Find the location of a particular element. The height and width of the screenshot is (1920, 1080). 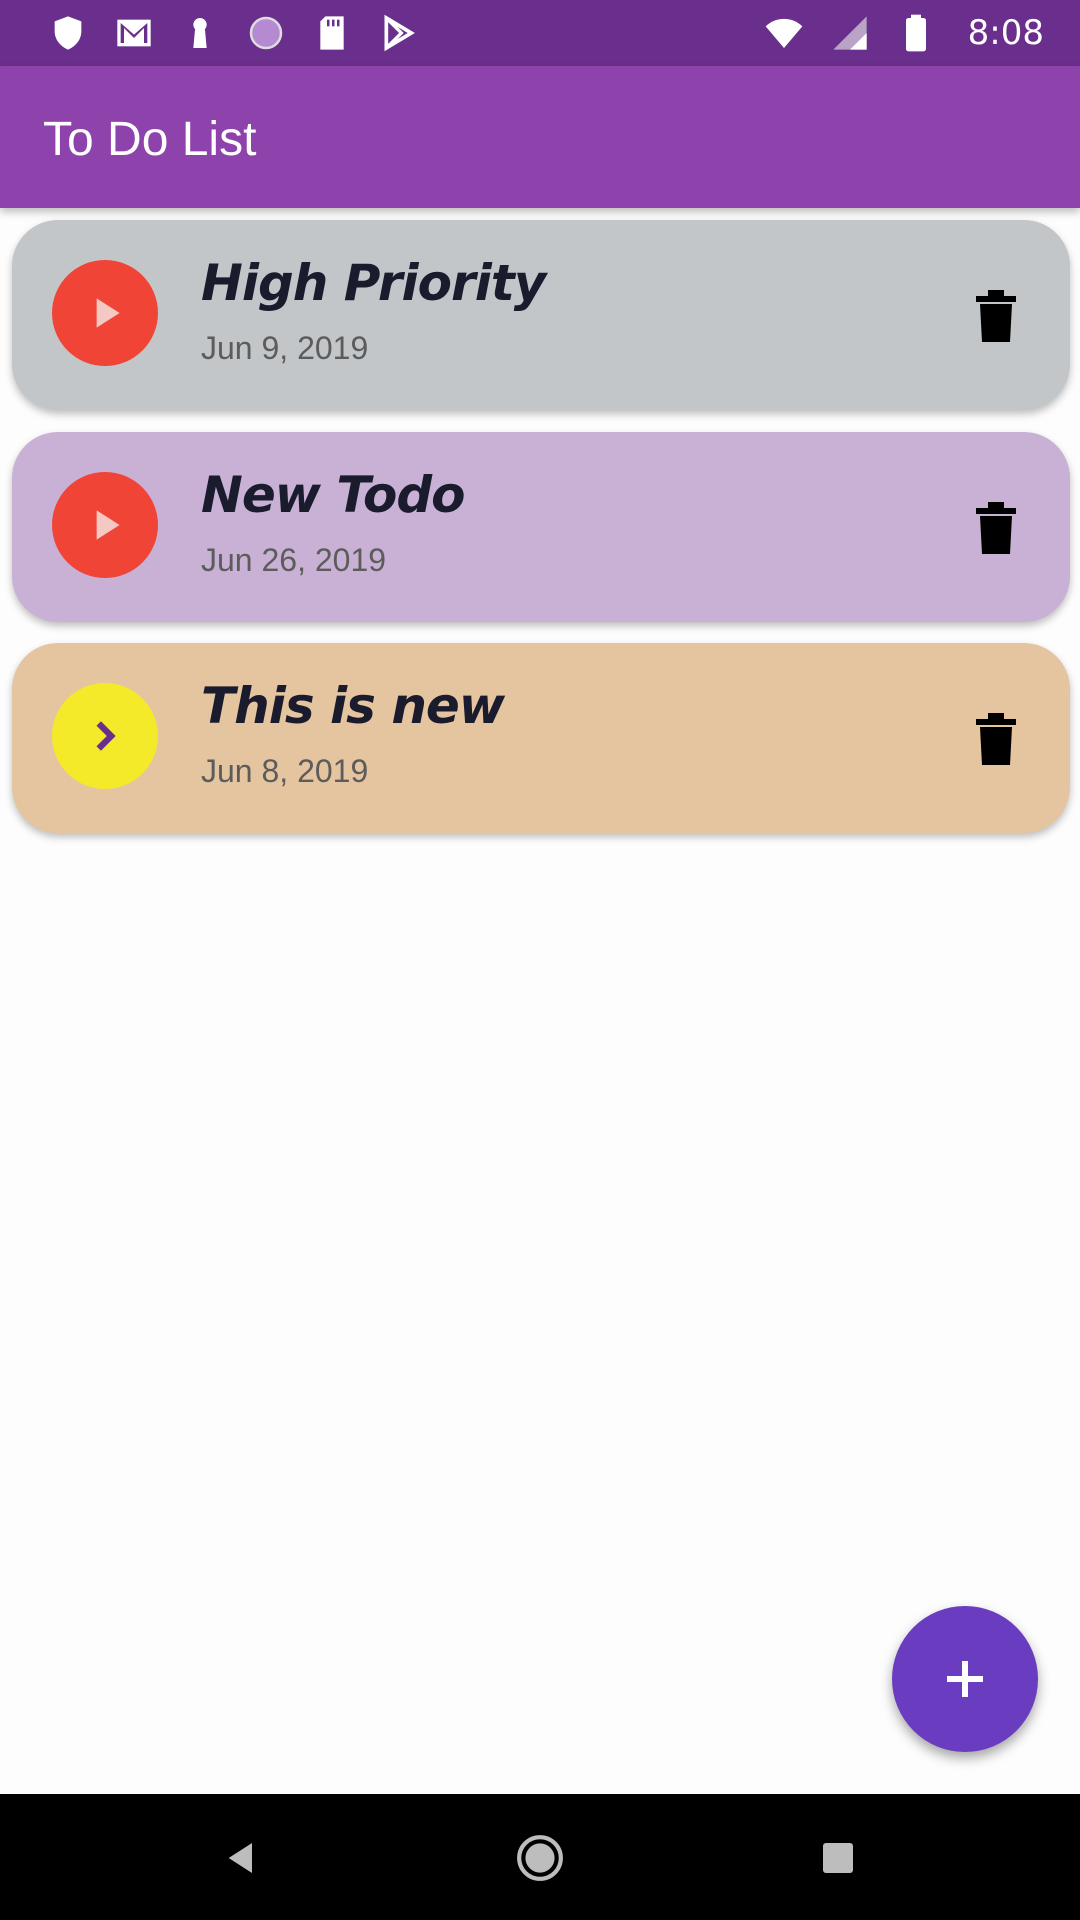

recents-button is located at coordinates (838, 1858).